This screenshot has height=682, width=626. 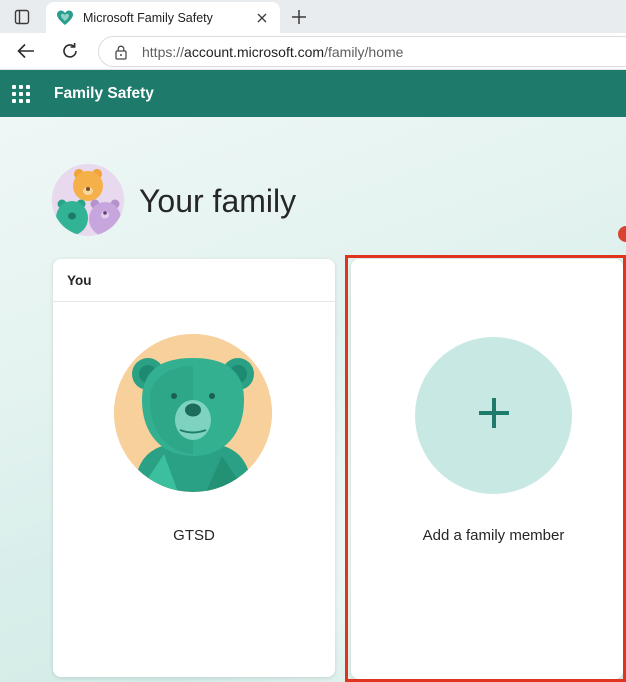 I want to click on back-arrow-icon, so click(x=26, y=51).